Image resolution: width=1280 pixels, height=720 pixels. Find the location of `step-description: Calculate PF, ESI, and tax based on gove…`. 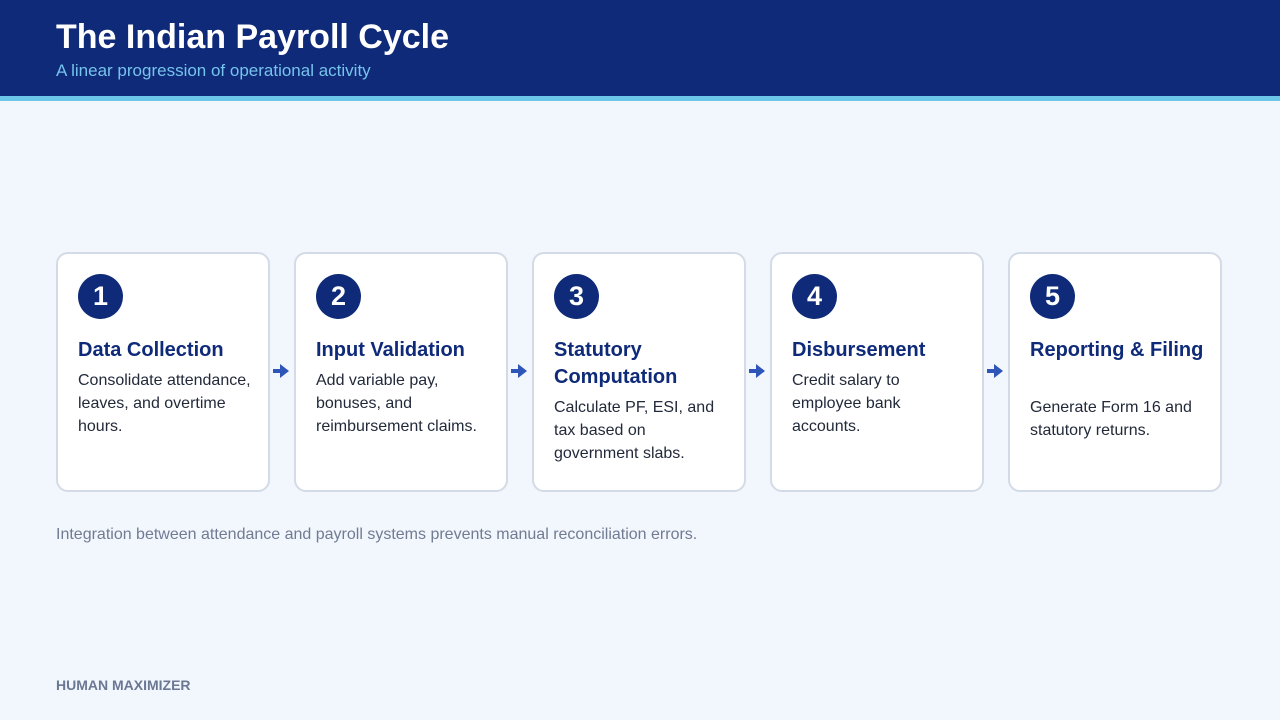

step-description: Calculate PF, ESI, and tax based on gove… is located at coordinates (634, 430).